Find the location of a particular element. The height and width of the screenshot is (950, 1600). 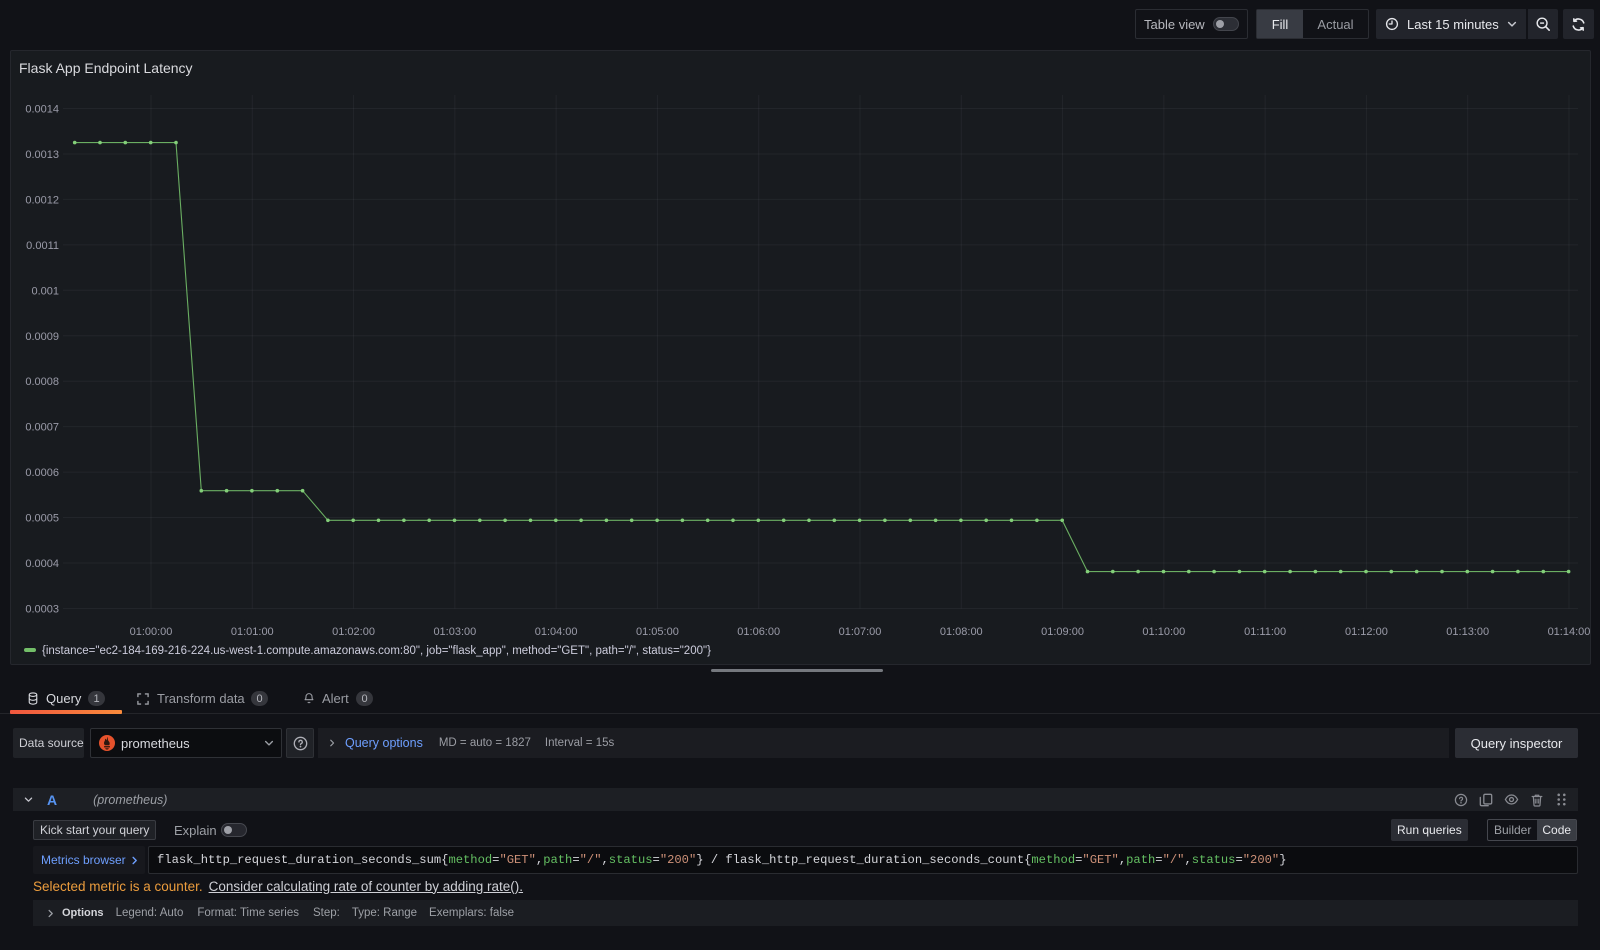

svg-text: 01:09:00 is located at coordinates (1062, 632).